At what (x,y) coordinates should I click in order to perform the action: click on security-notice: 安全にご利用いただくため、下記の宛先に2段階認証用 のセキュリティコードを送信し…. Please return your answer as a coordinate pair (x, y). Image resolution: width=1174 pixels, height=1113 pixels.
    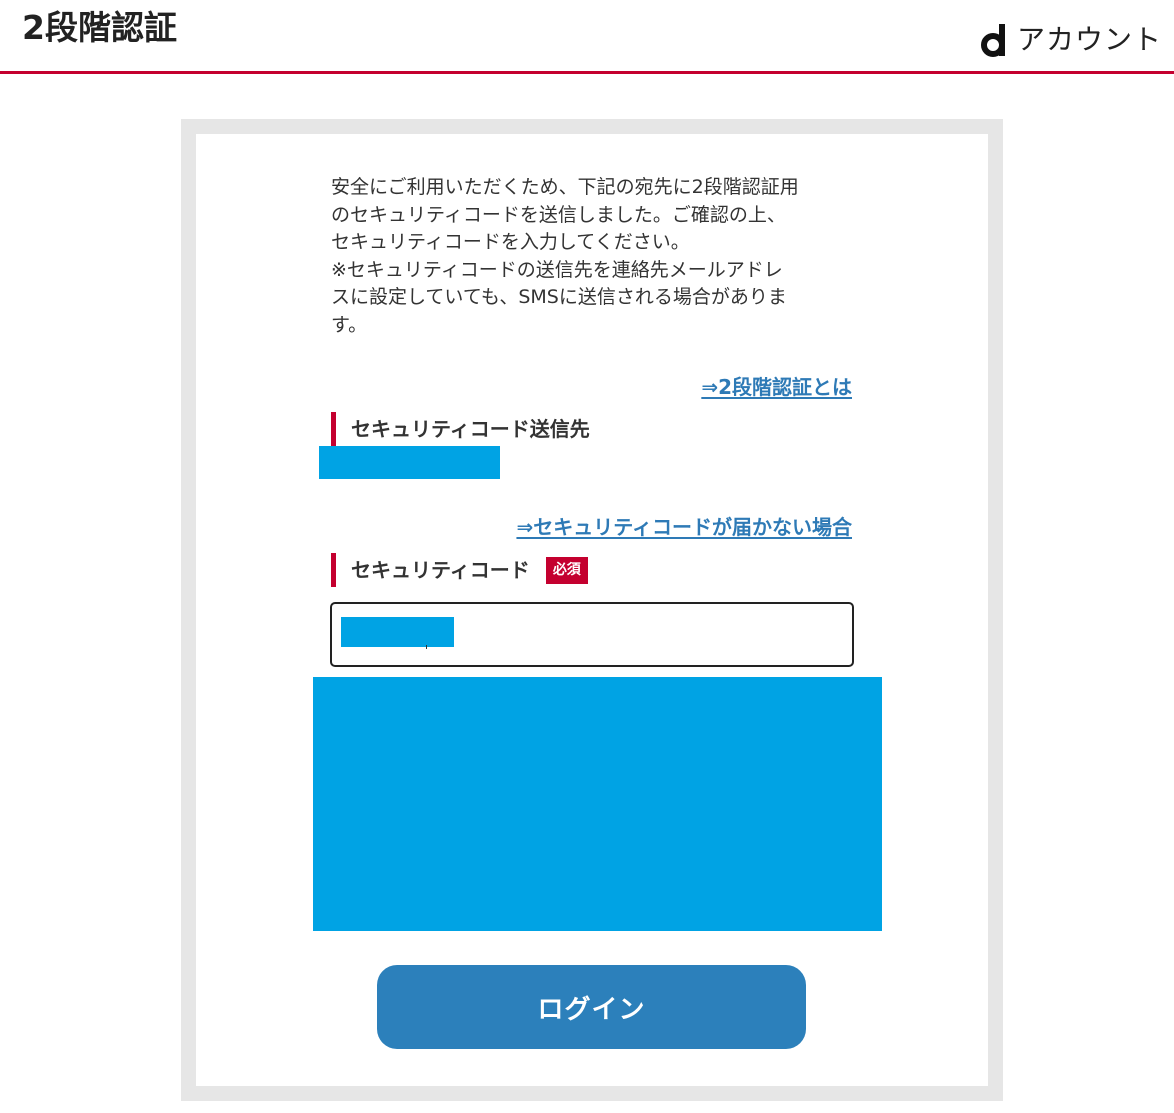
    Looking at the image, I should click on (593, 256).